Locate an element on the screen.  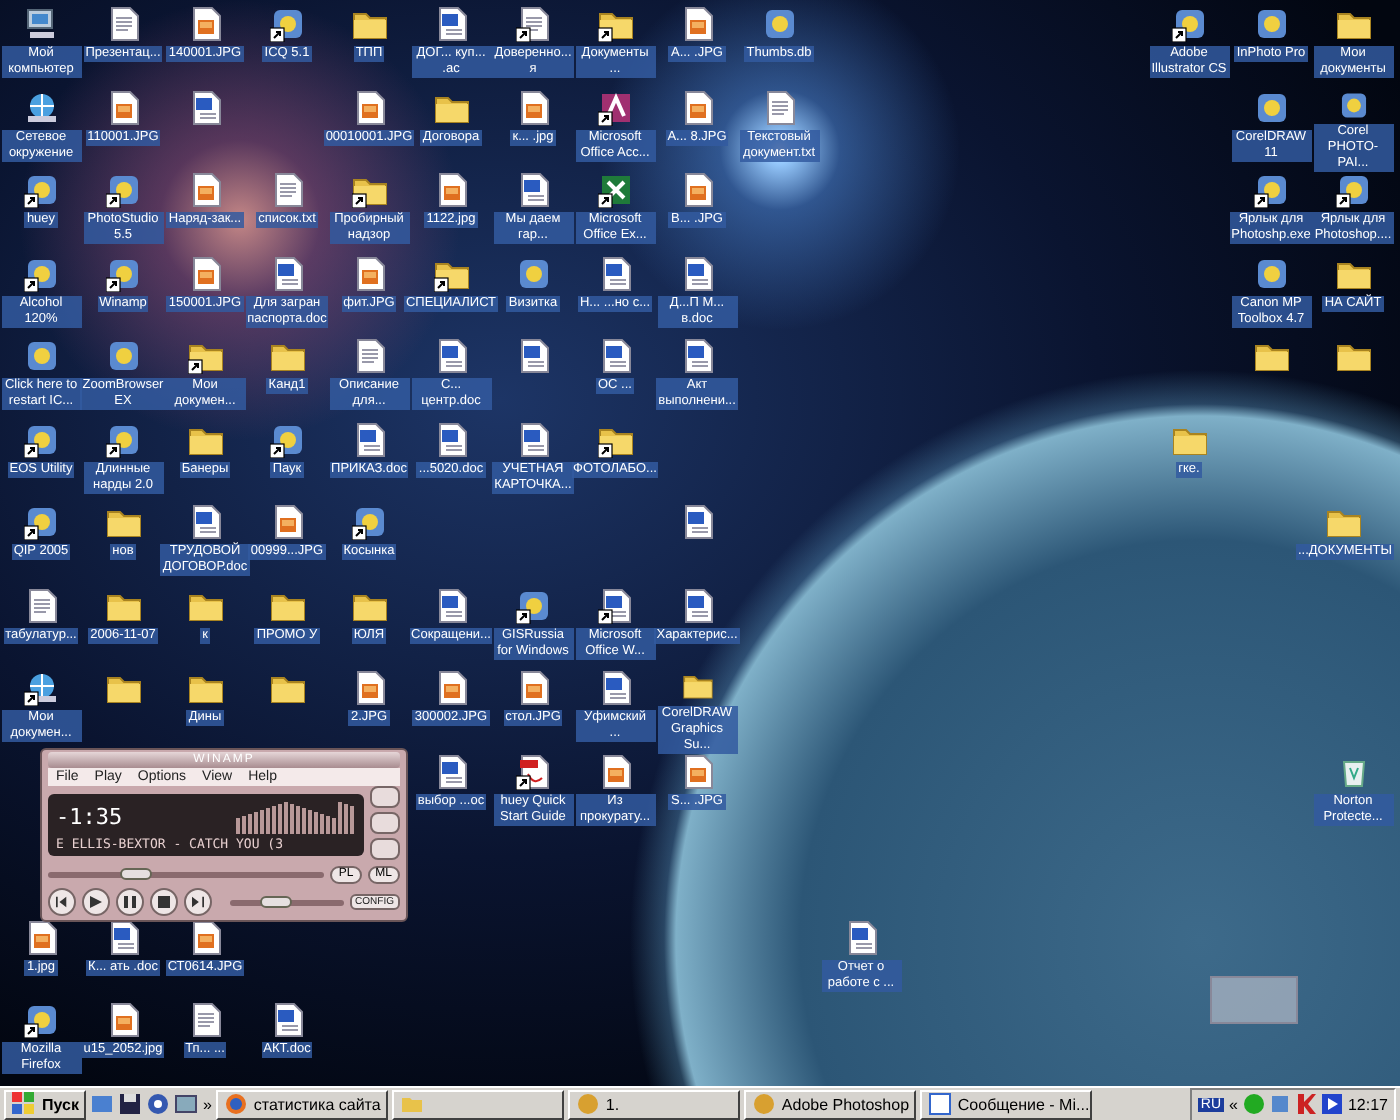
document-shortcut-icon is located at coordinates (615, 605).